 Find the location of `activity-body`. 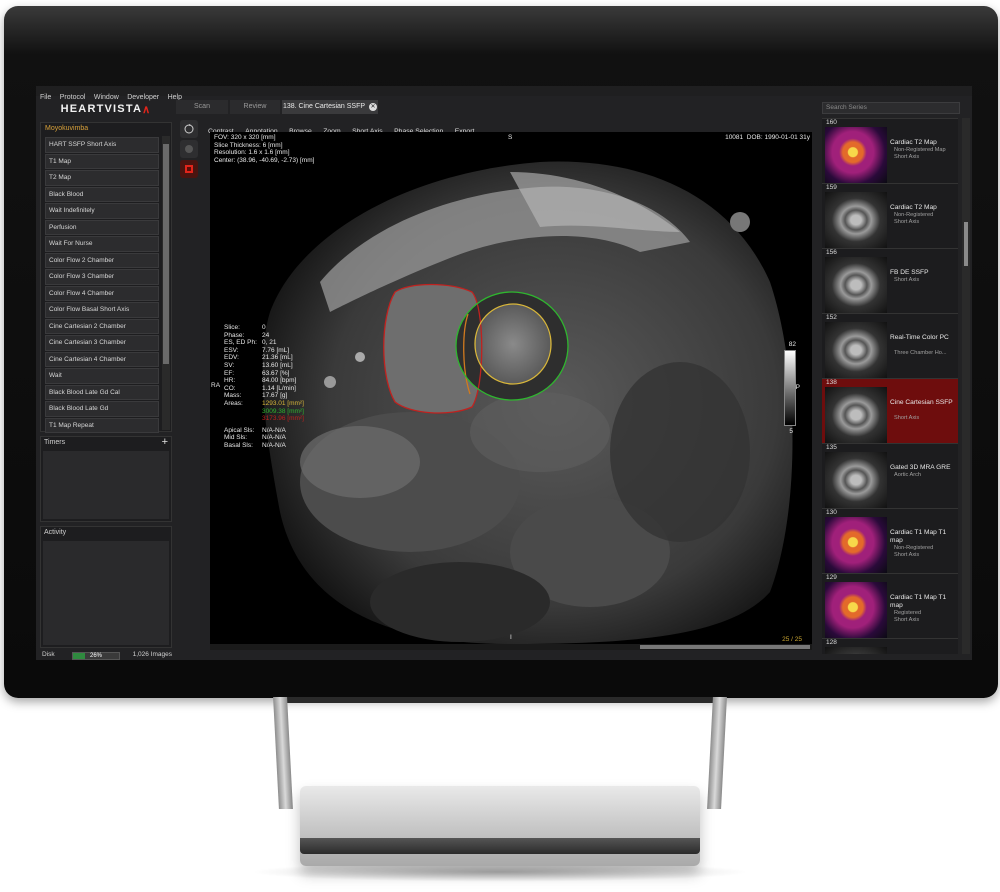

activity-body is located at coordinates (106, 593).